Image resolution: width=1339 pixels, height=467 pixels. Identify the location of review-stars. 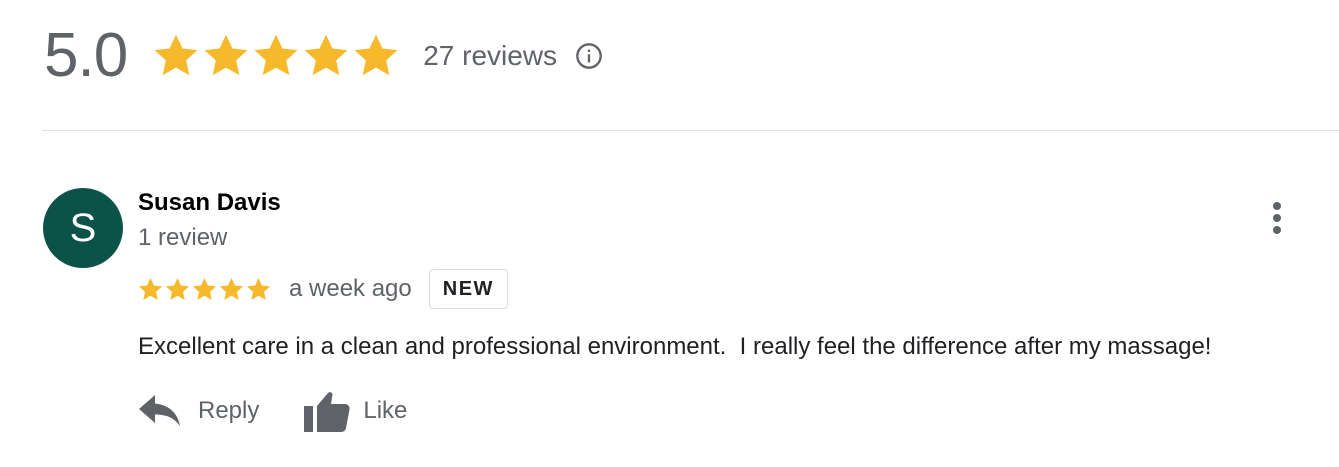
(204, 289).